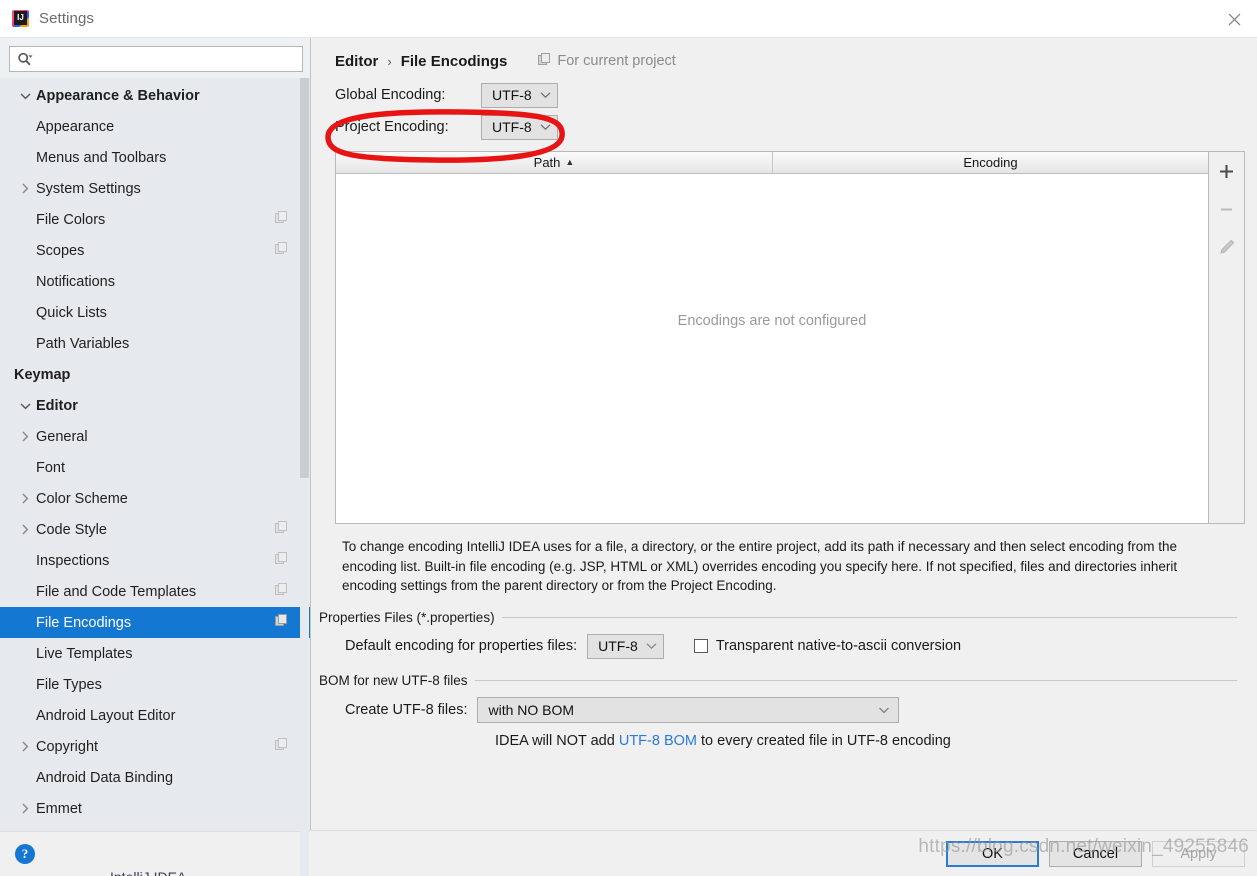 This screenshot has width=1257, height=876. Describe the element at coordinates (406, 709) in the screenshot. I see `create-utf8-files-label: Create UTF-8 files:` at that location.